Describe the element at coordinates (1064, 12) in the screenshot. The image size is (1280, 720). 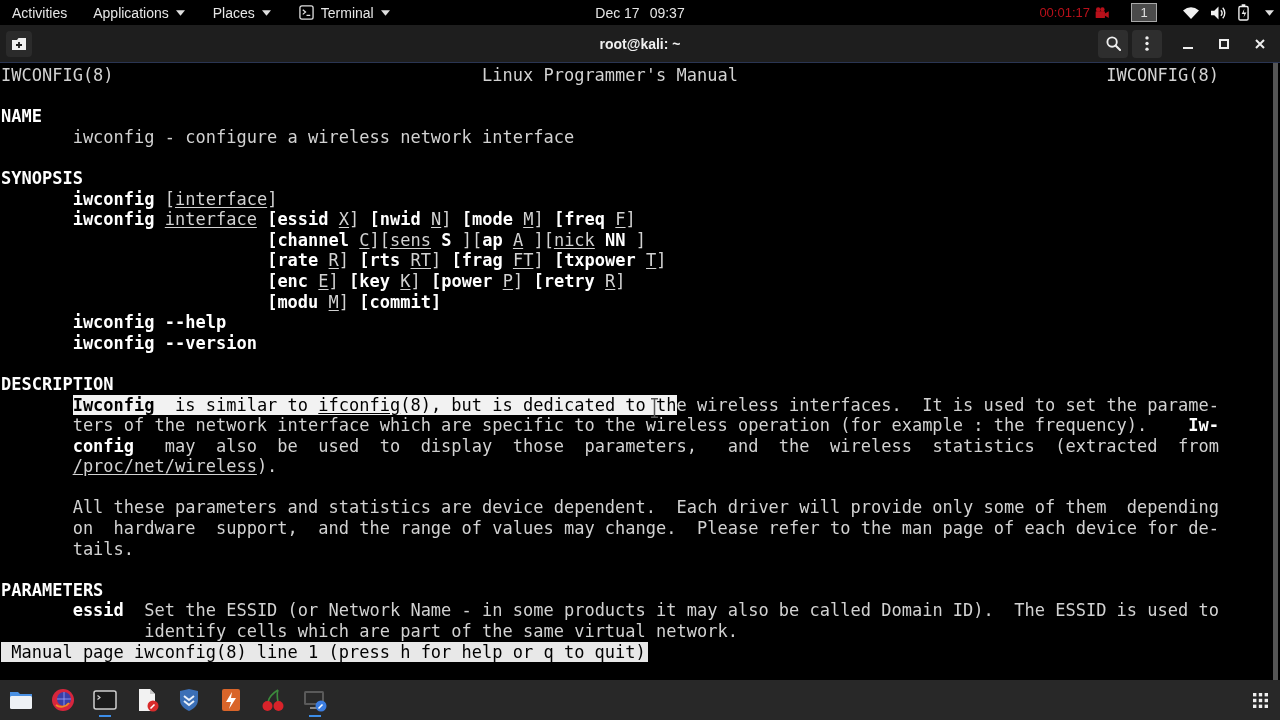
I see `recording-timer: 00:01:17` at that location.